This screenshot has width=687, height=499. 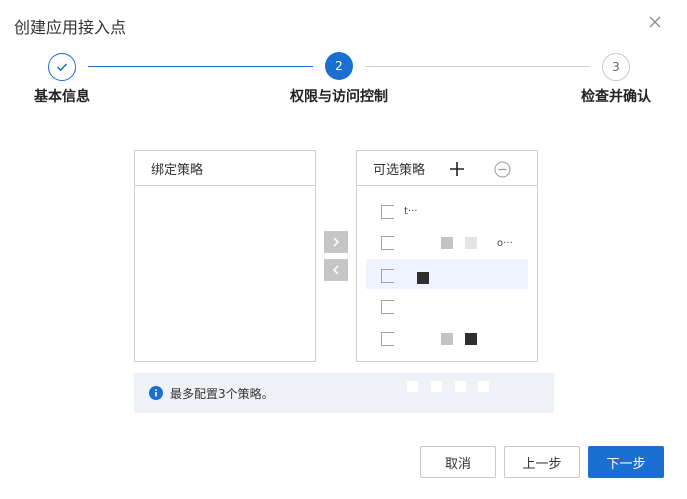 I want to click on plus-icon, so click(x=457, y=169).